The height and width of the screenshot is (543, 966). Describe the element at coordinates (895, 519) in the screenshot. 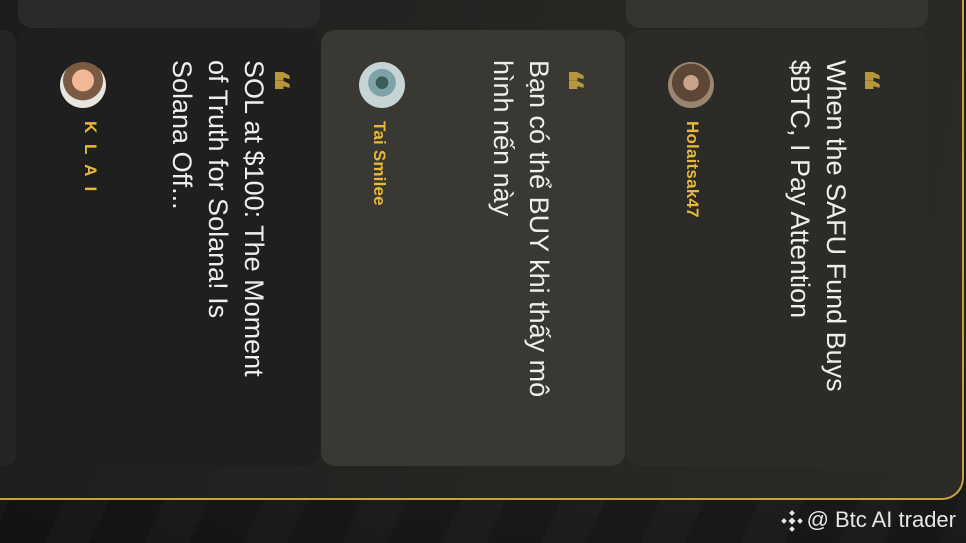

I see `watermark-name: Btc AI trader` at that location.